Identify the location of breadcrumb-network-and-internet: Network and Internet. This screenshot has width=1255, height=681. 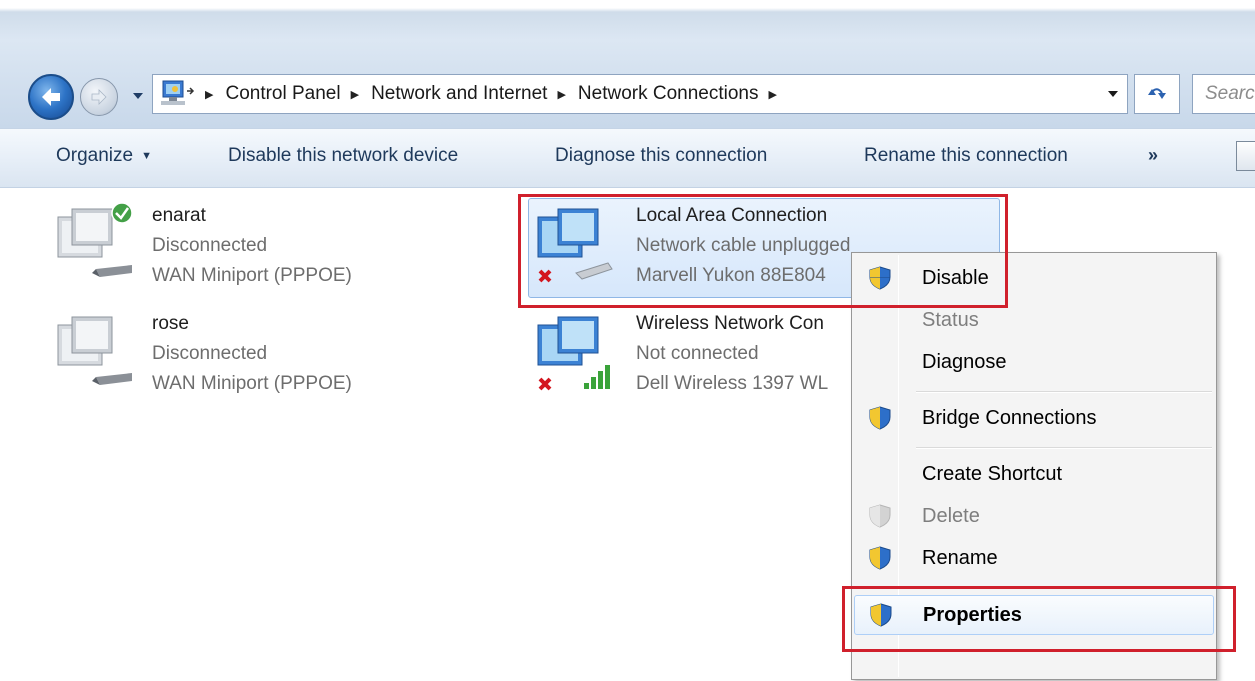
(459, 94).